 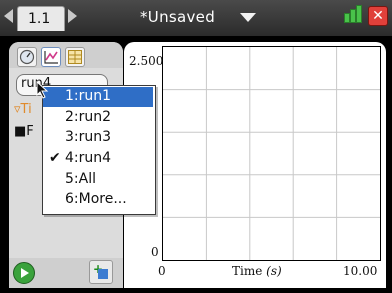 I want to click on document-title: *Unsaved, so click(x=177, y=17).